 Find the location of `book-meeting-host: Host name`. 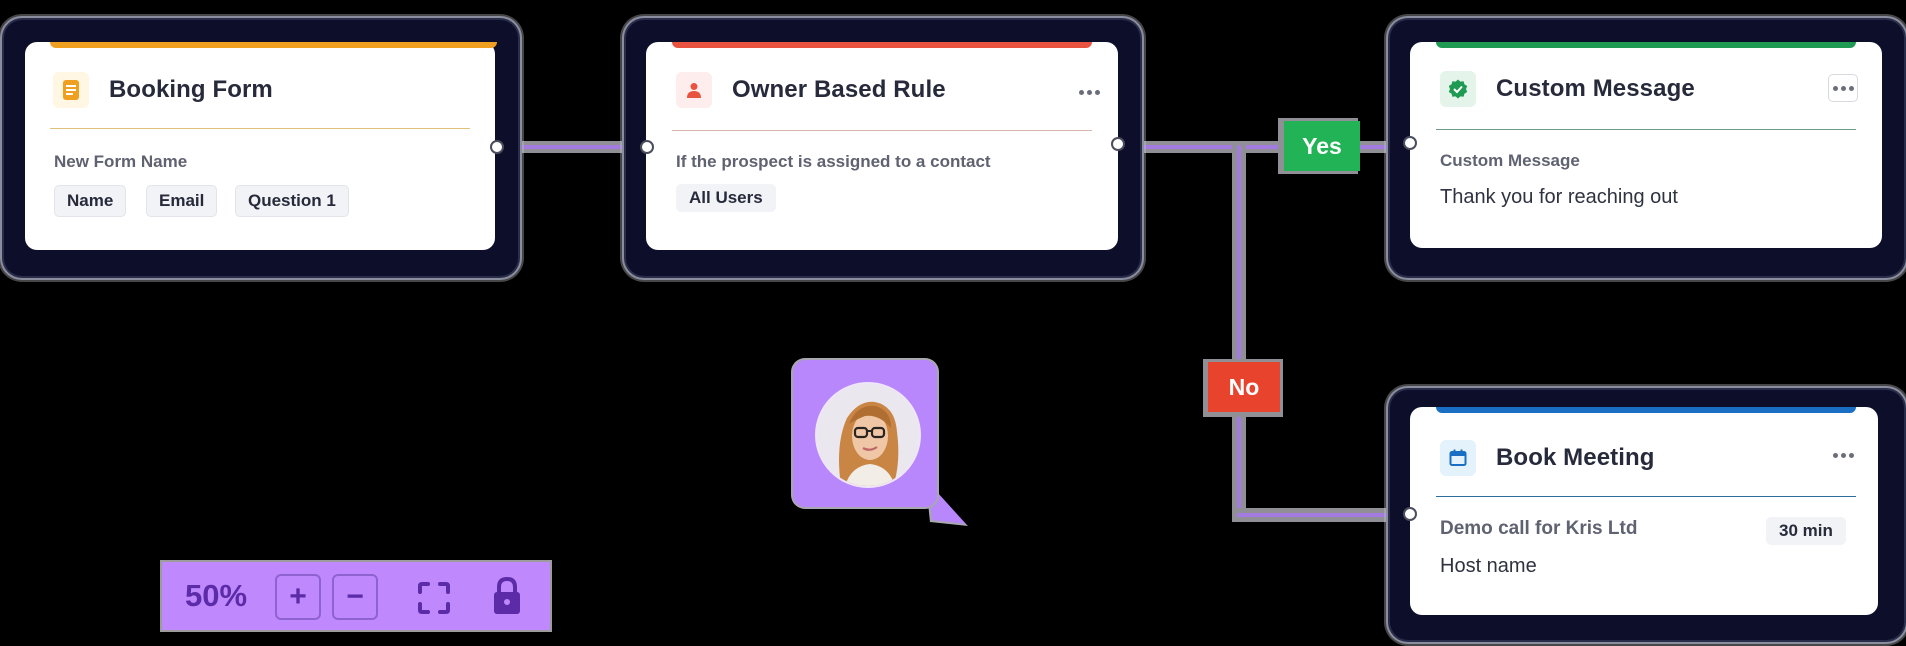

book-meeting-host: Host name is located at coordinates (1488, 566).